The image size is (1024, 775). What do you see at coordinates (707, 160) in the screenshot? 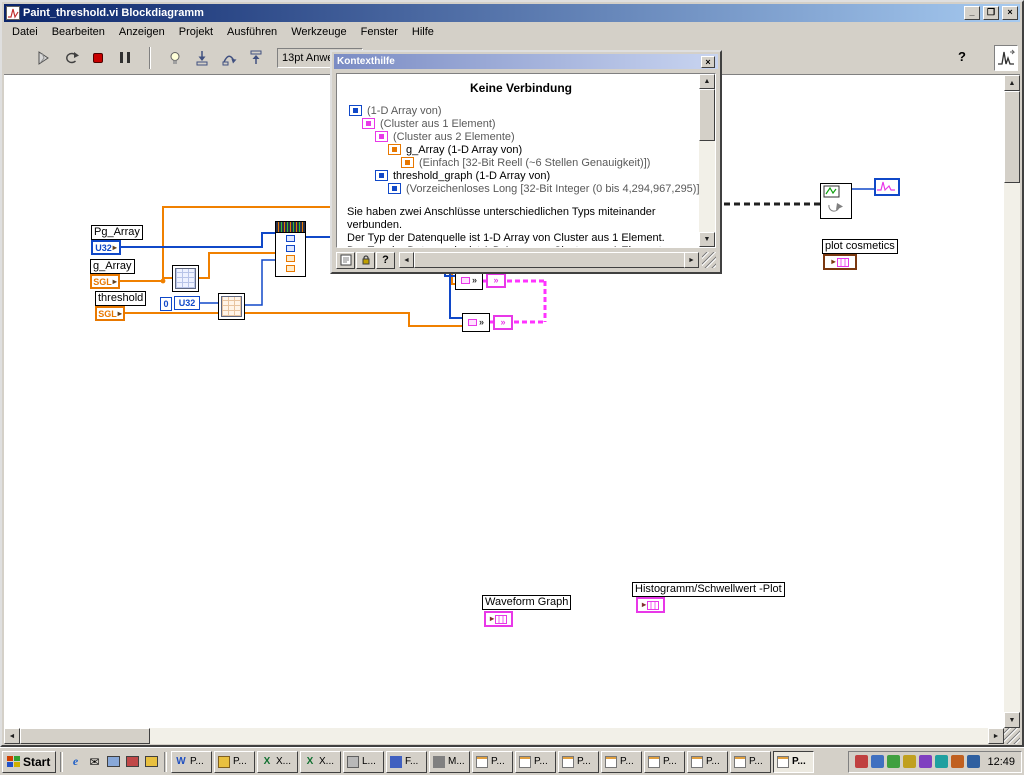
I see `context-help-vscrollbar: ▲ ▼` at bounding box center [707, 160].